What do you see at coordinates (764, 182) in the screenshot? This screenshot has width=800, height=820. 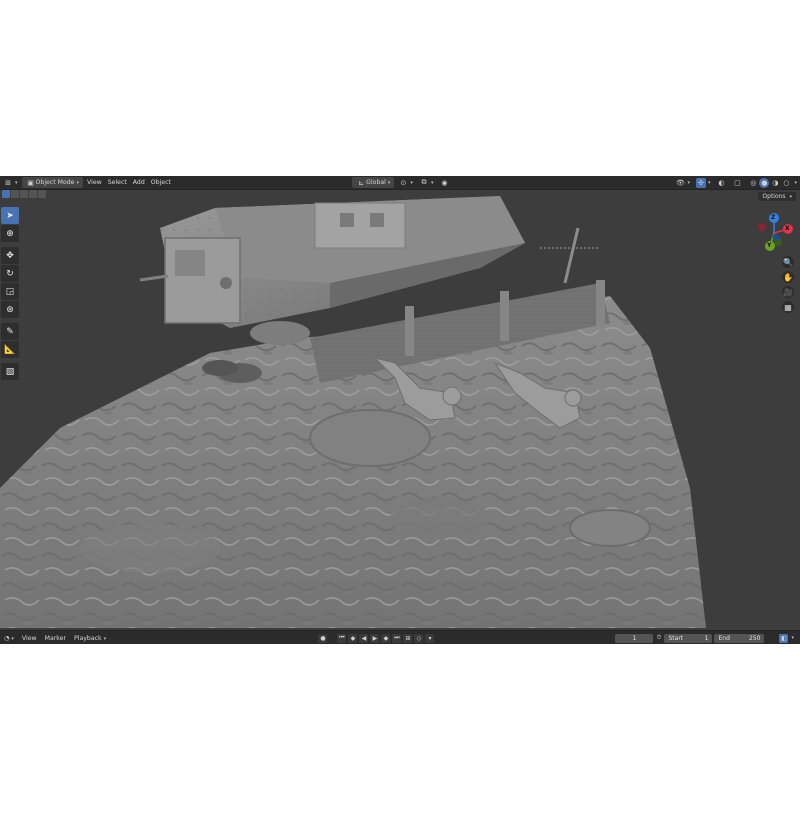 I see `solid-shading-icon: ●` at bounding box center [764, 182].